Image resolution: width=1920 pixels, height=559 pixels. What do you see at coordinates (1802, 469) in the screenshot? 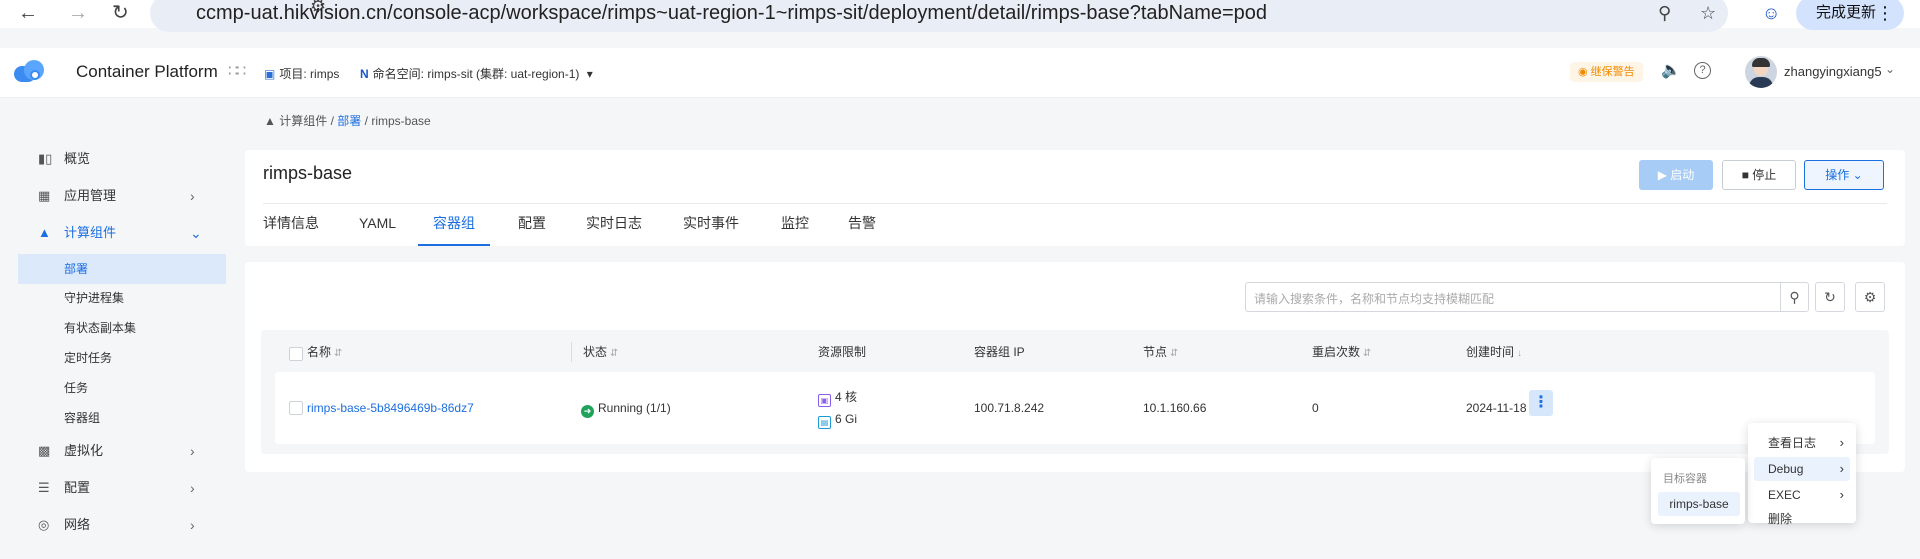
I see `menu-item-debug: Debug ›` at bounding box center [1802, 469].